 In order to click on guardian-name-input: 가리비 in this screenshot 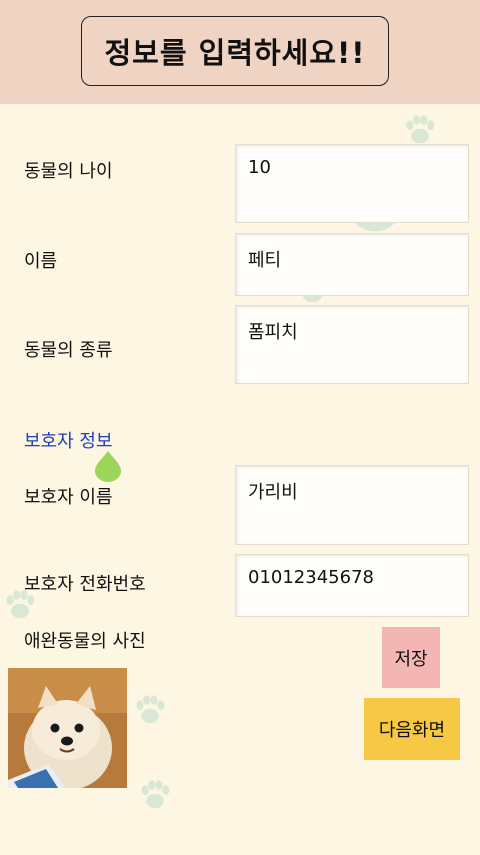, I will do `click(352, 505)`.